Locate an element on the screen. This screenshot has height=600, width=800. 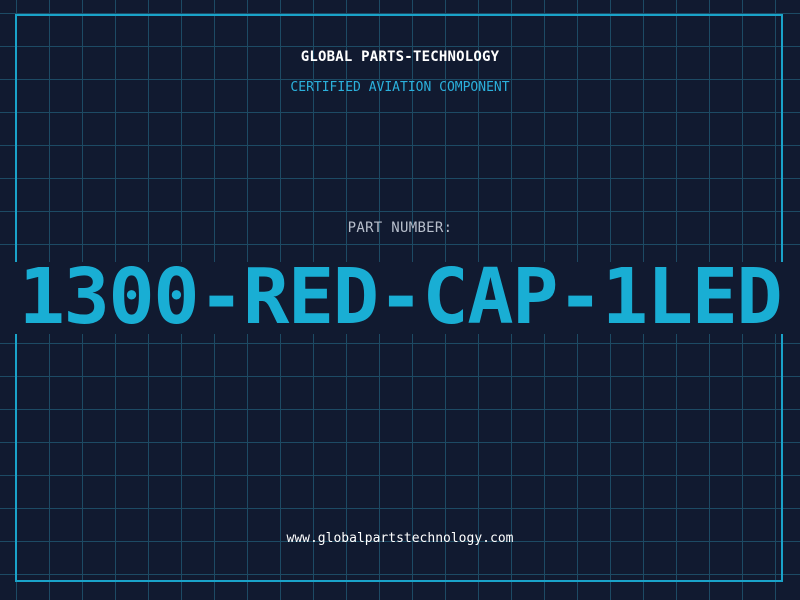
part-number-value: 1300-RED-CAP-1LED is located at coordinates (400, 297).